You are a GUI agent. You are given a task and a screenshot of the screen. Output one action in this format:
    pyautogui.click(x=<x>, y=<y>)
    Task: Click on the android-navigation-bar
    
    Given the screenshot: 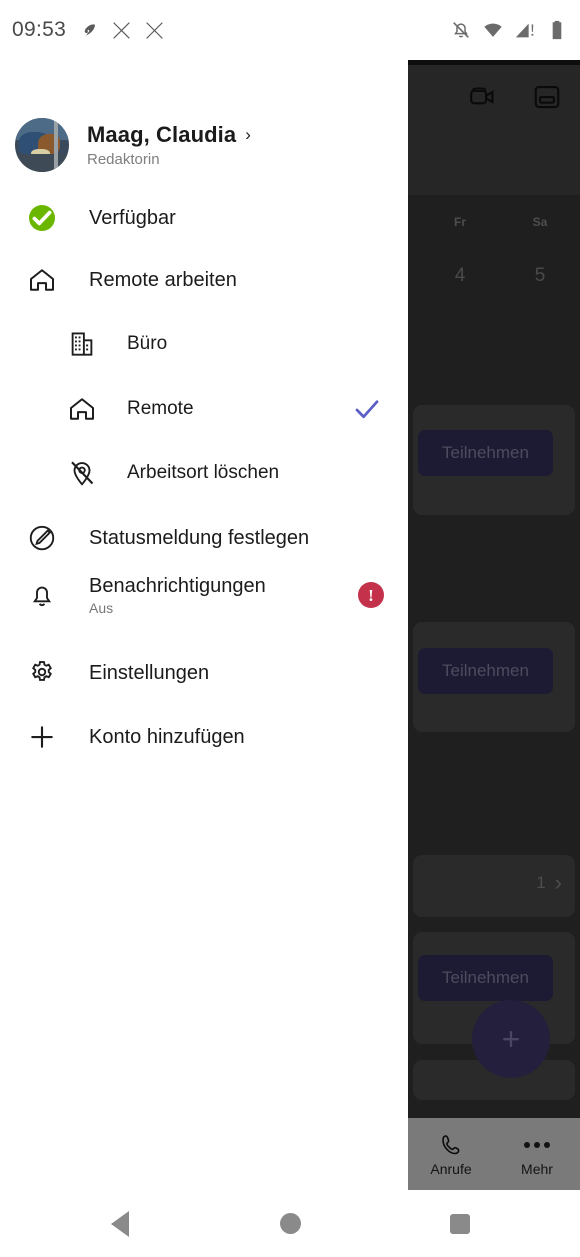 What is the action you would take?
    pyautogui.click(x=290, y=1223)
    